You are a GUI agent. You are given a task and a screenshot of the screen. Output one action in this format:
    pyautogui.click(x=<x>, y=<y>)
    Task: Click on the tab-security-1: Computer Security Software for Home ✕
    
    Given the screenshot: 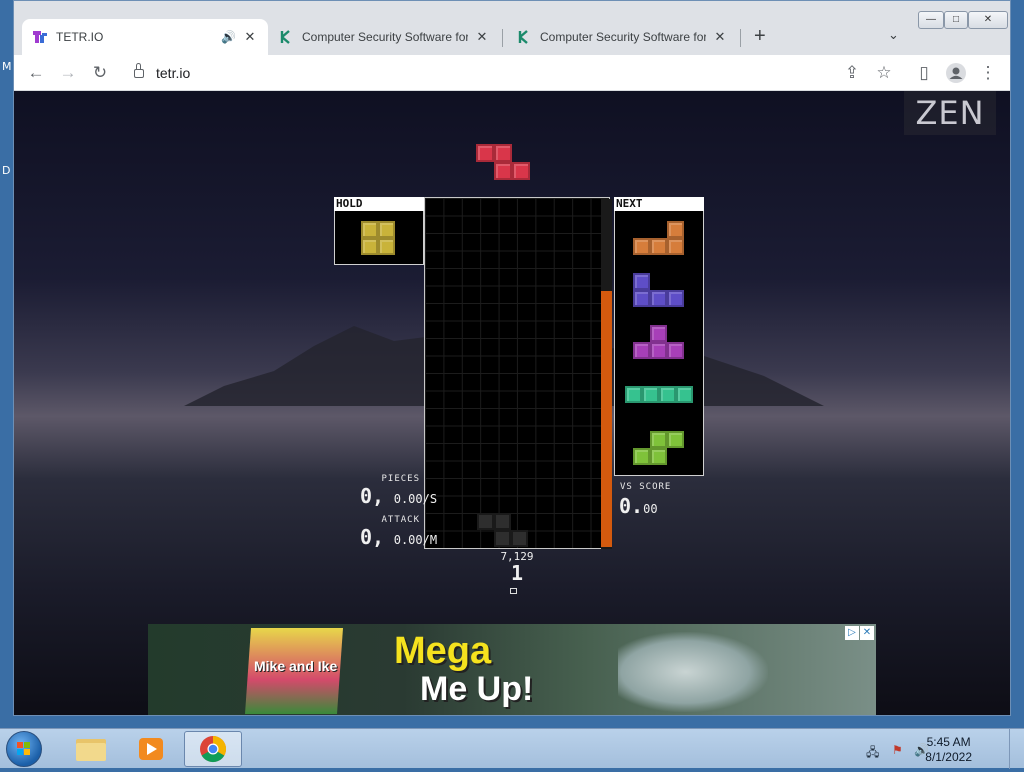 What is the action you would take?
    pyautogui.click(x=384, y=37)
    